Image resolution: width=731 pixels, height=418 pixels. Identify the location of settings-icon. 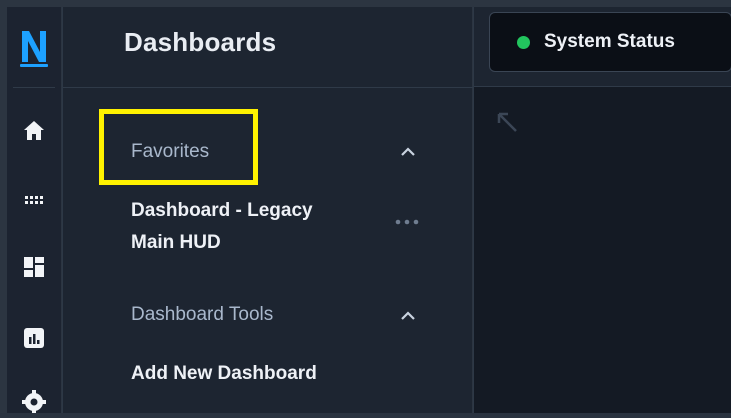
(34, 400).